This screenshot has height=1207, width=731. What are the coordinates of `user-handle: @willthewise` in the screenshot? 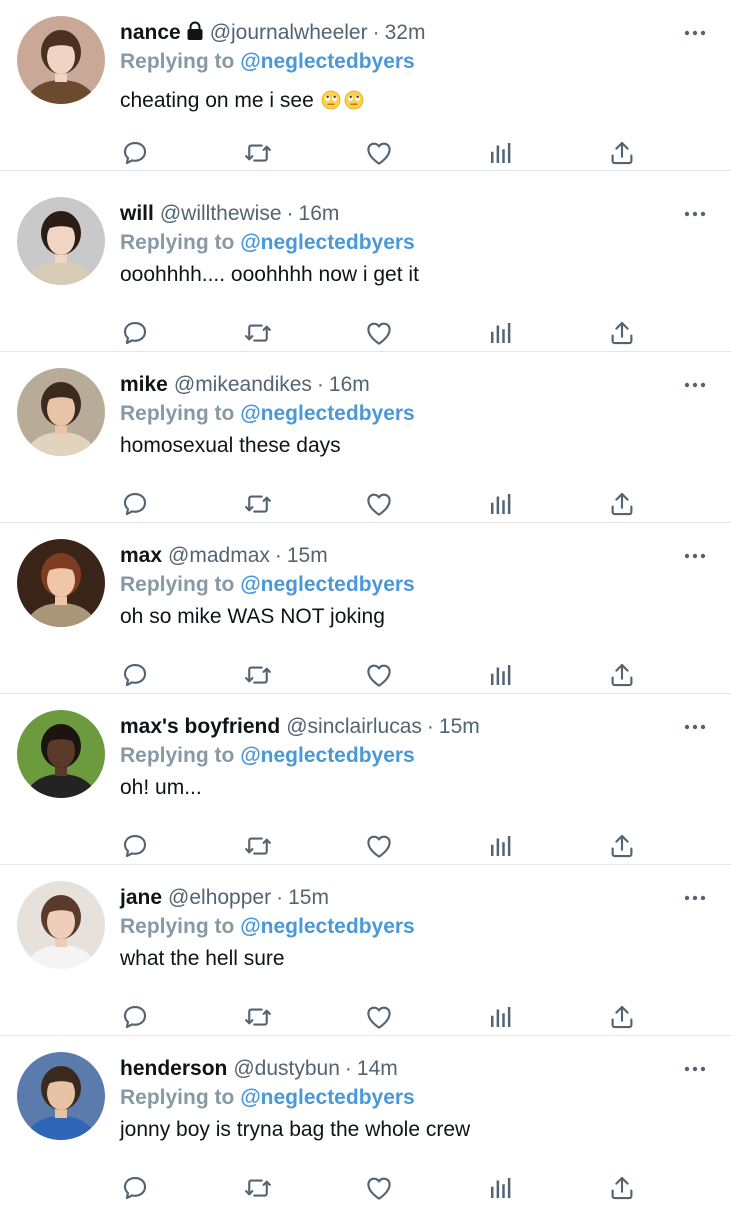 It's located at (221, 213).